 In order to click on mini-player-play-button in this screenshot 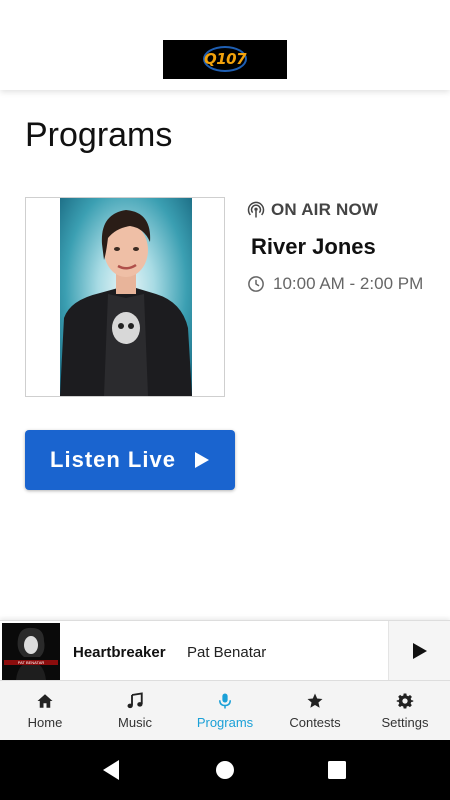, I will do `click(419, 651)`.